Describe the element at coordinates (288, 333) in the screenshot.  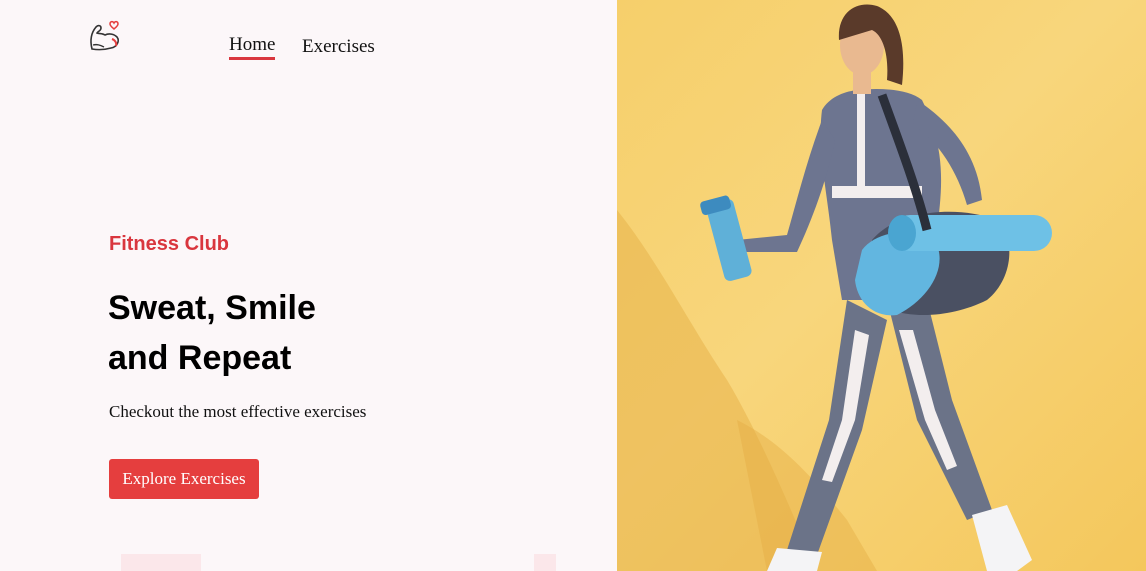
I see `hero-headline: Sweat, Smile and Repeat` at that location.